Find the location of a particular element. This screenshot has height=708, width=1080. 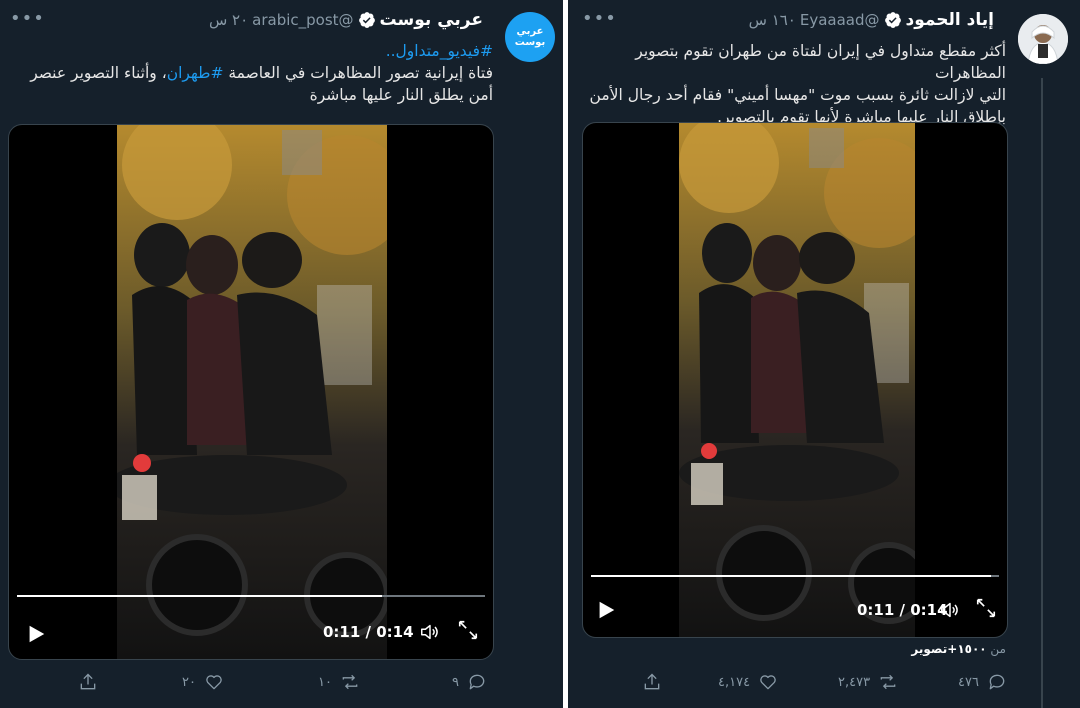

tweet-text-part: ، وأثناء التصوير عنصر is located at coordinates (98, 73).